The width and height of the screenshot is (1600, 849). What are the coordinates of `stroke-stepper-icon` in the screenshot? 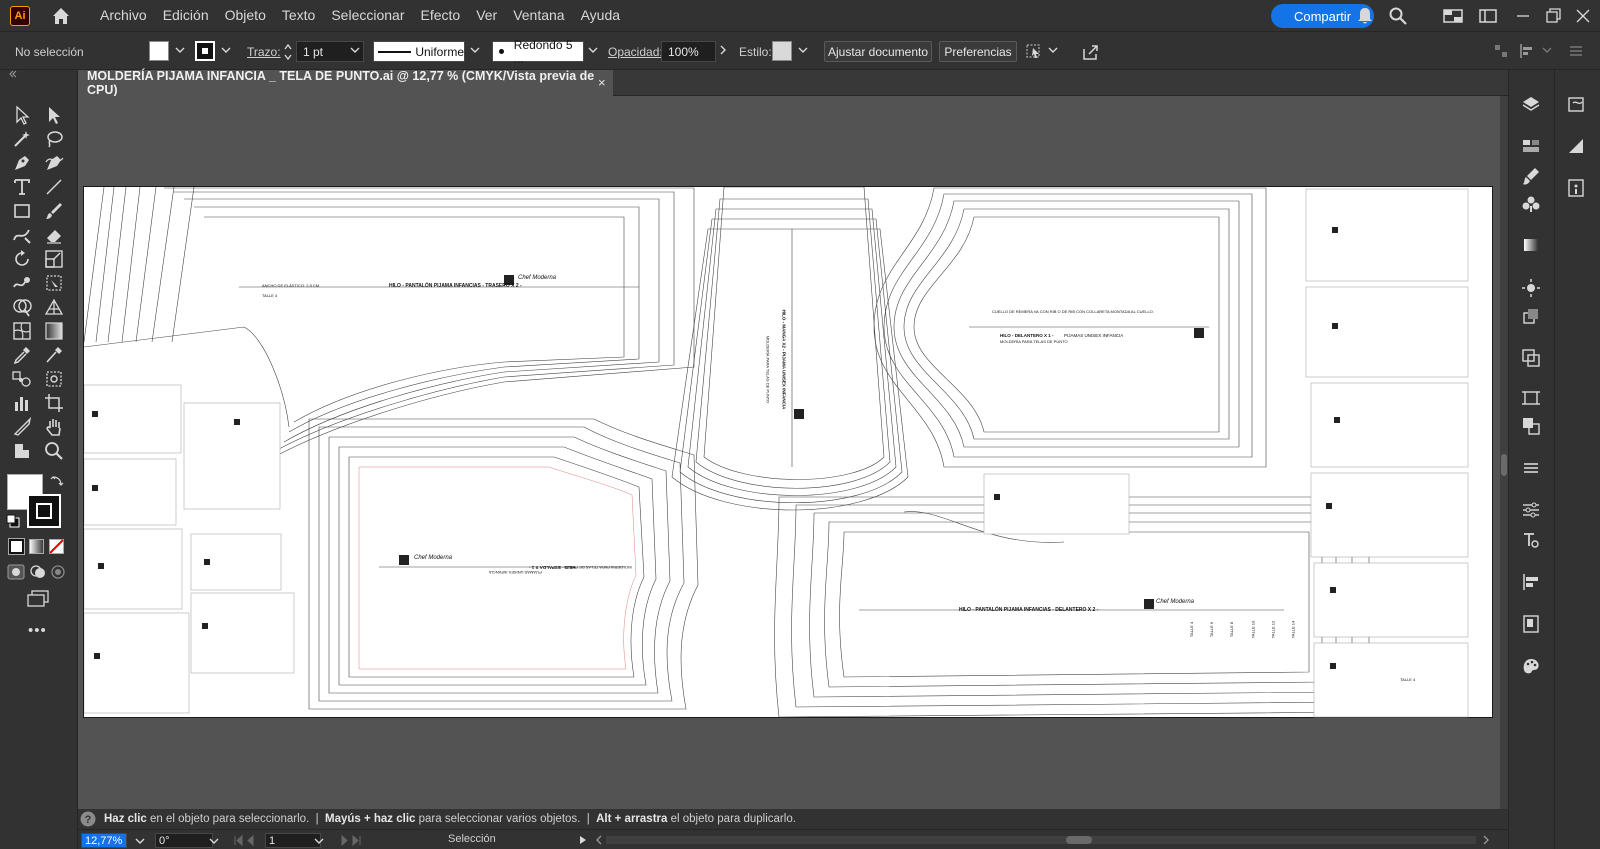 It's located at (288, 52).